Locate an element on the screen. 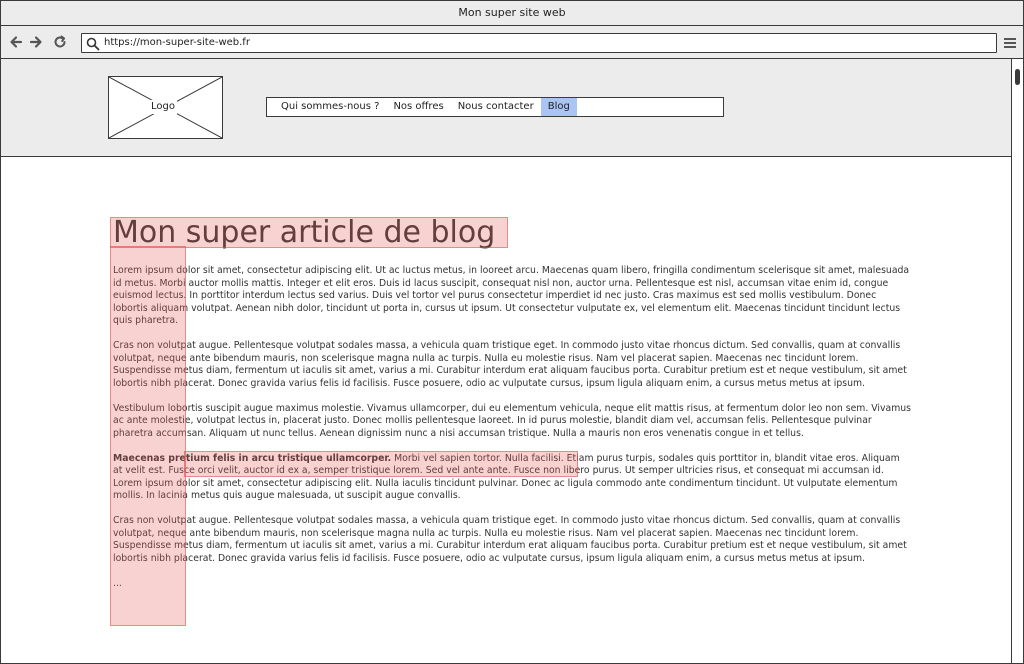 This screenshot has height=664, width=1024. nav-item-nous-contacter: Nous contacter is located at coordinates (496, 107).